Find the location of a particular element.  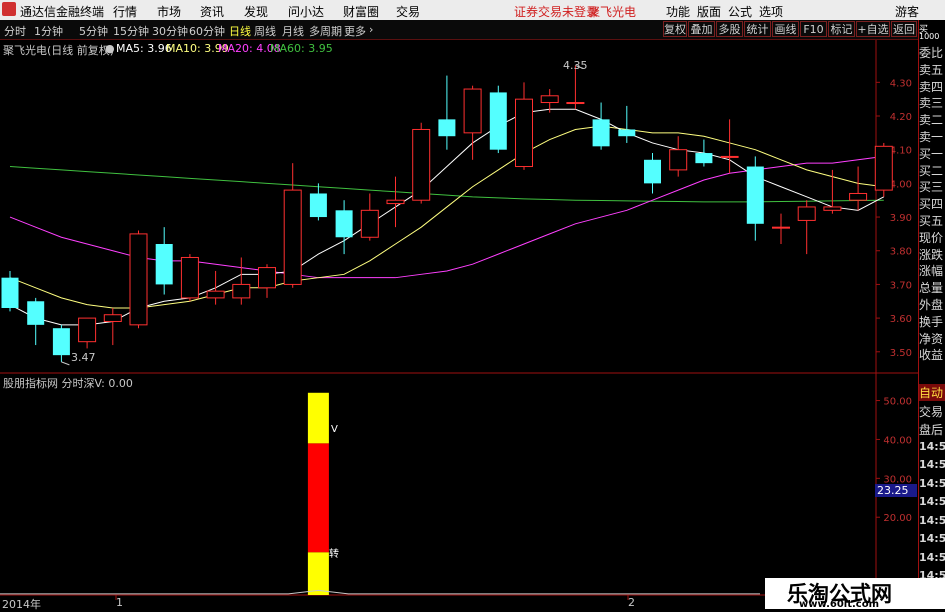

quote-label-2: 卖四 is located at coordinates (931, 86).